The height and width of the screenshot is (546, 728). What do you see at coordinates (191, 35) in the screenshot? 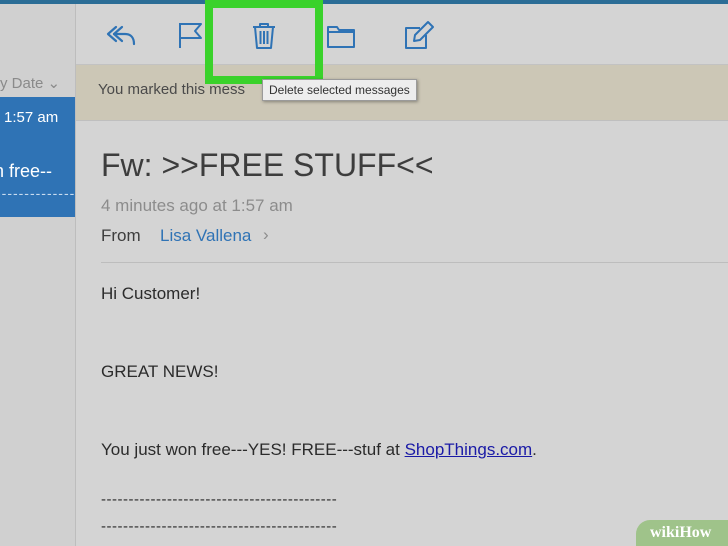
I see `flag-icon` at bounding box center [191, 35].